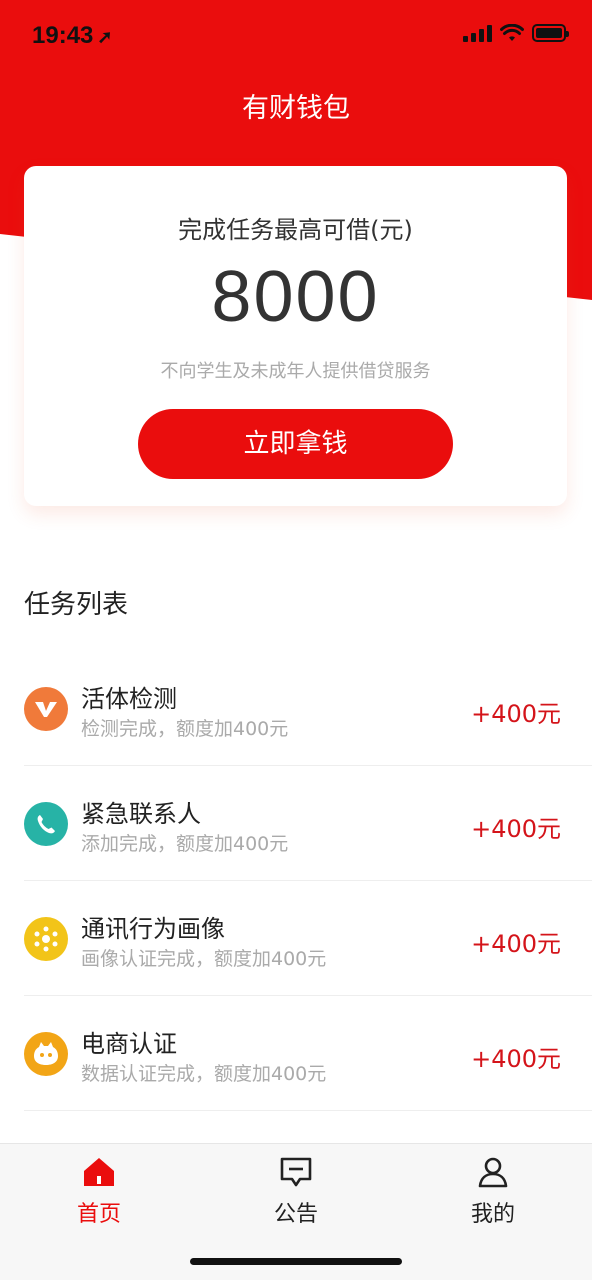 This screenshot has height=1280, width=592. What do you see at coordinates (153, 929) in the screenshot?
I see `task-name: 通讯行为画像` at bounding box center [153, 929].